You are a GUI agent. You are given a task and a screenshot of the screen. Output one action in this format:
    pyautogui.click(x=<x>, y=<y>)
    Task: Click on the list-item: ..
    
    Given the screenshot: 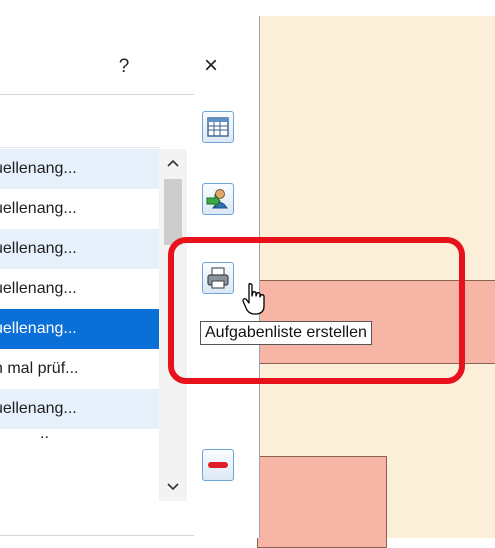 What is the action you would take?
    pyautogui.click(x=79, y=439)
    